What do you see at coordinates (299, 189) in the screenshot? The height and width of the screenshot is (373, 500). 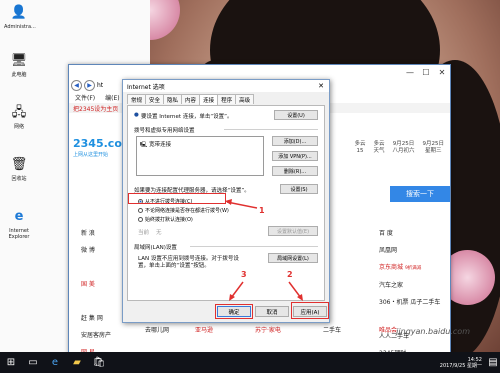 I see `settings-button: 设置(S)` at bounding box center [299, 189].